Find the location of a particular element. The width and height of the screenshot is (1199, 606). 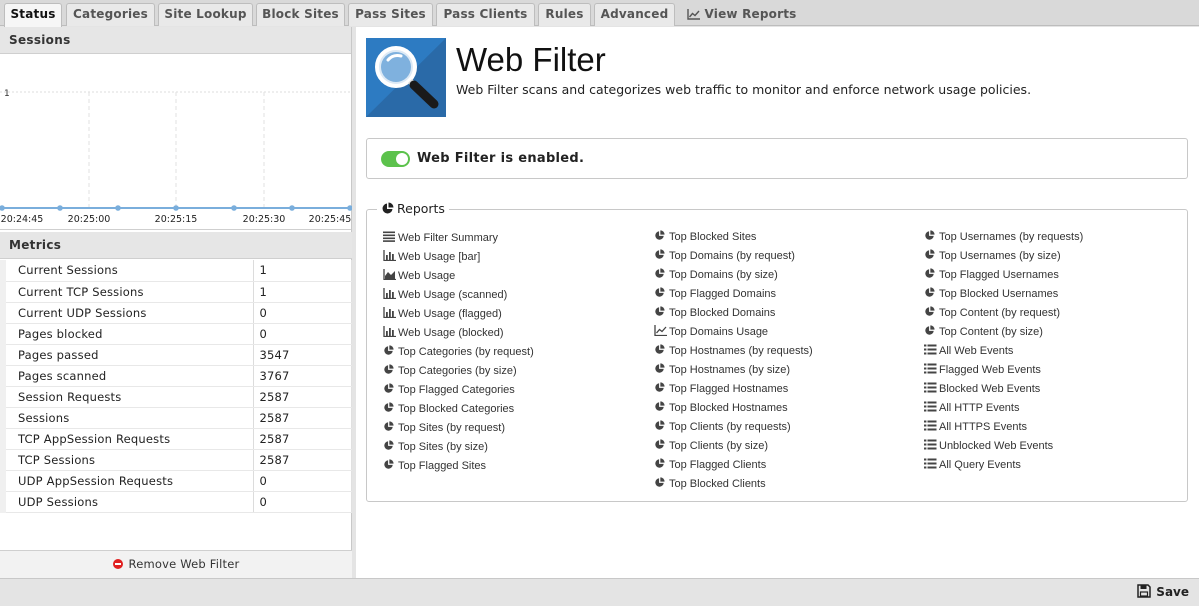

report-link: Top Usernames (by requests) is located at coordinates (1003, 237).